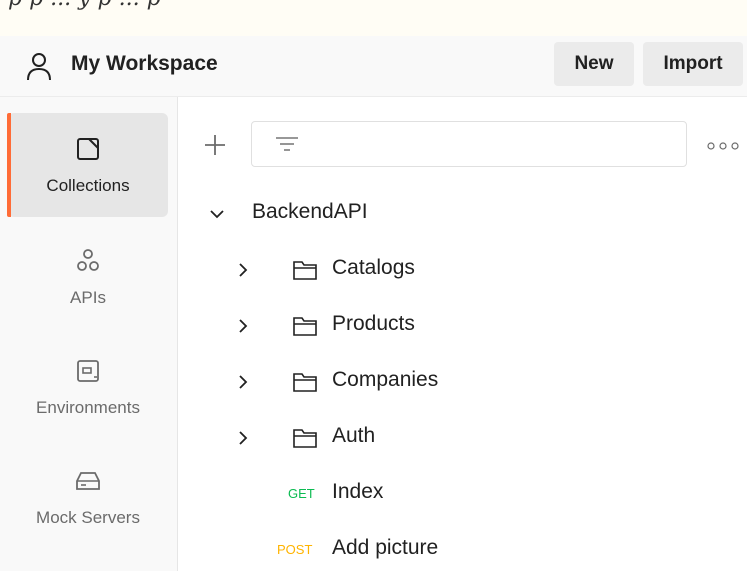 The width and height of the screenshot is (747, 571). What do you see at coordinates (84, 5) in the screenshot?
I see `top-strip-text: p p ... y p ... p` at bounding box center [84, 5].